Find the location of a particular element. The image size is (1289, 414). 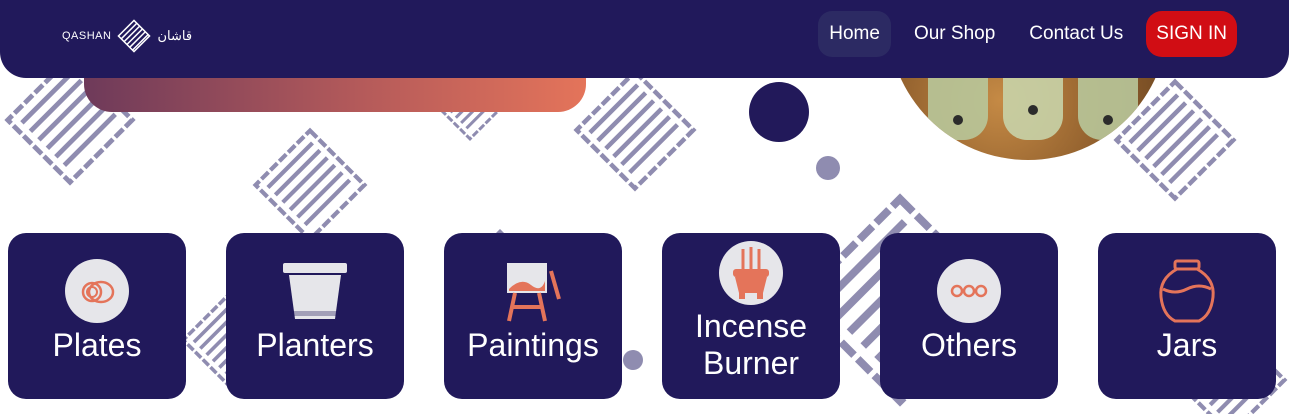

more-icon is located at coordinates (969, 291).